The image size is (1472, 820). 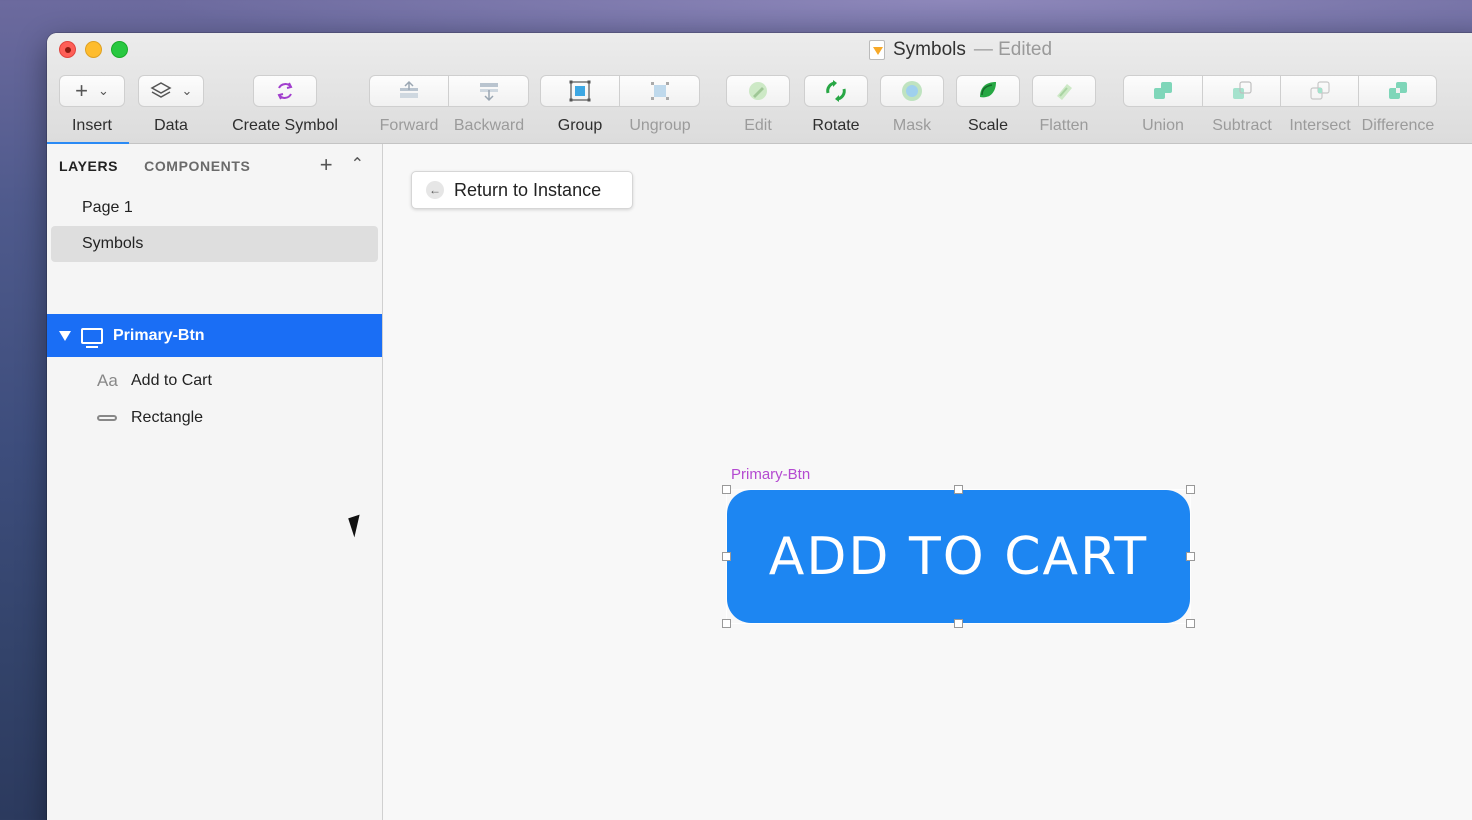 I want to click on resize-handle-top-left, so click(x=726, y=489).